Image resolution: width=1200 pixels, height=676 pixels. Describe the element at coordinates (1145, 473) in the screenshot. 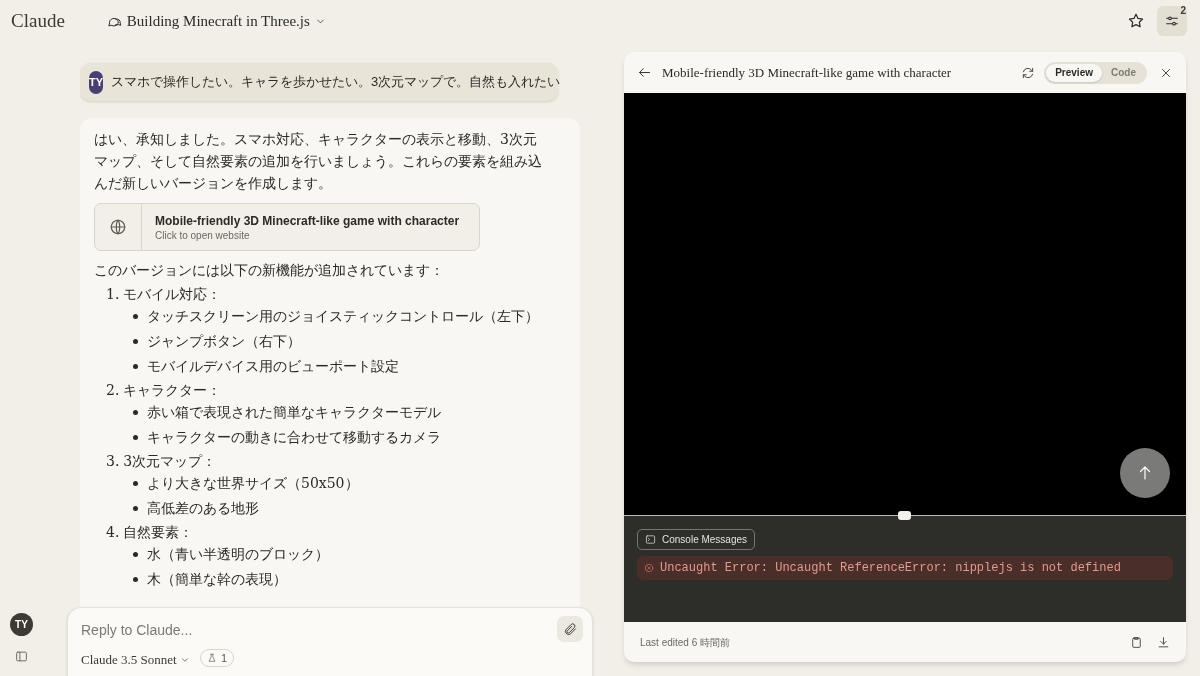

I see `scroll-up-button` at that location.